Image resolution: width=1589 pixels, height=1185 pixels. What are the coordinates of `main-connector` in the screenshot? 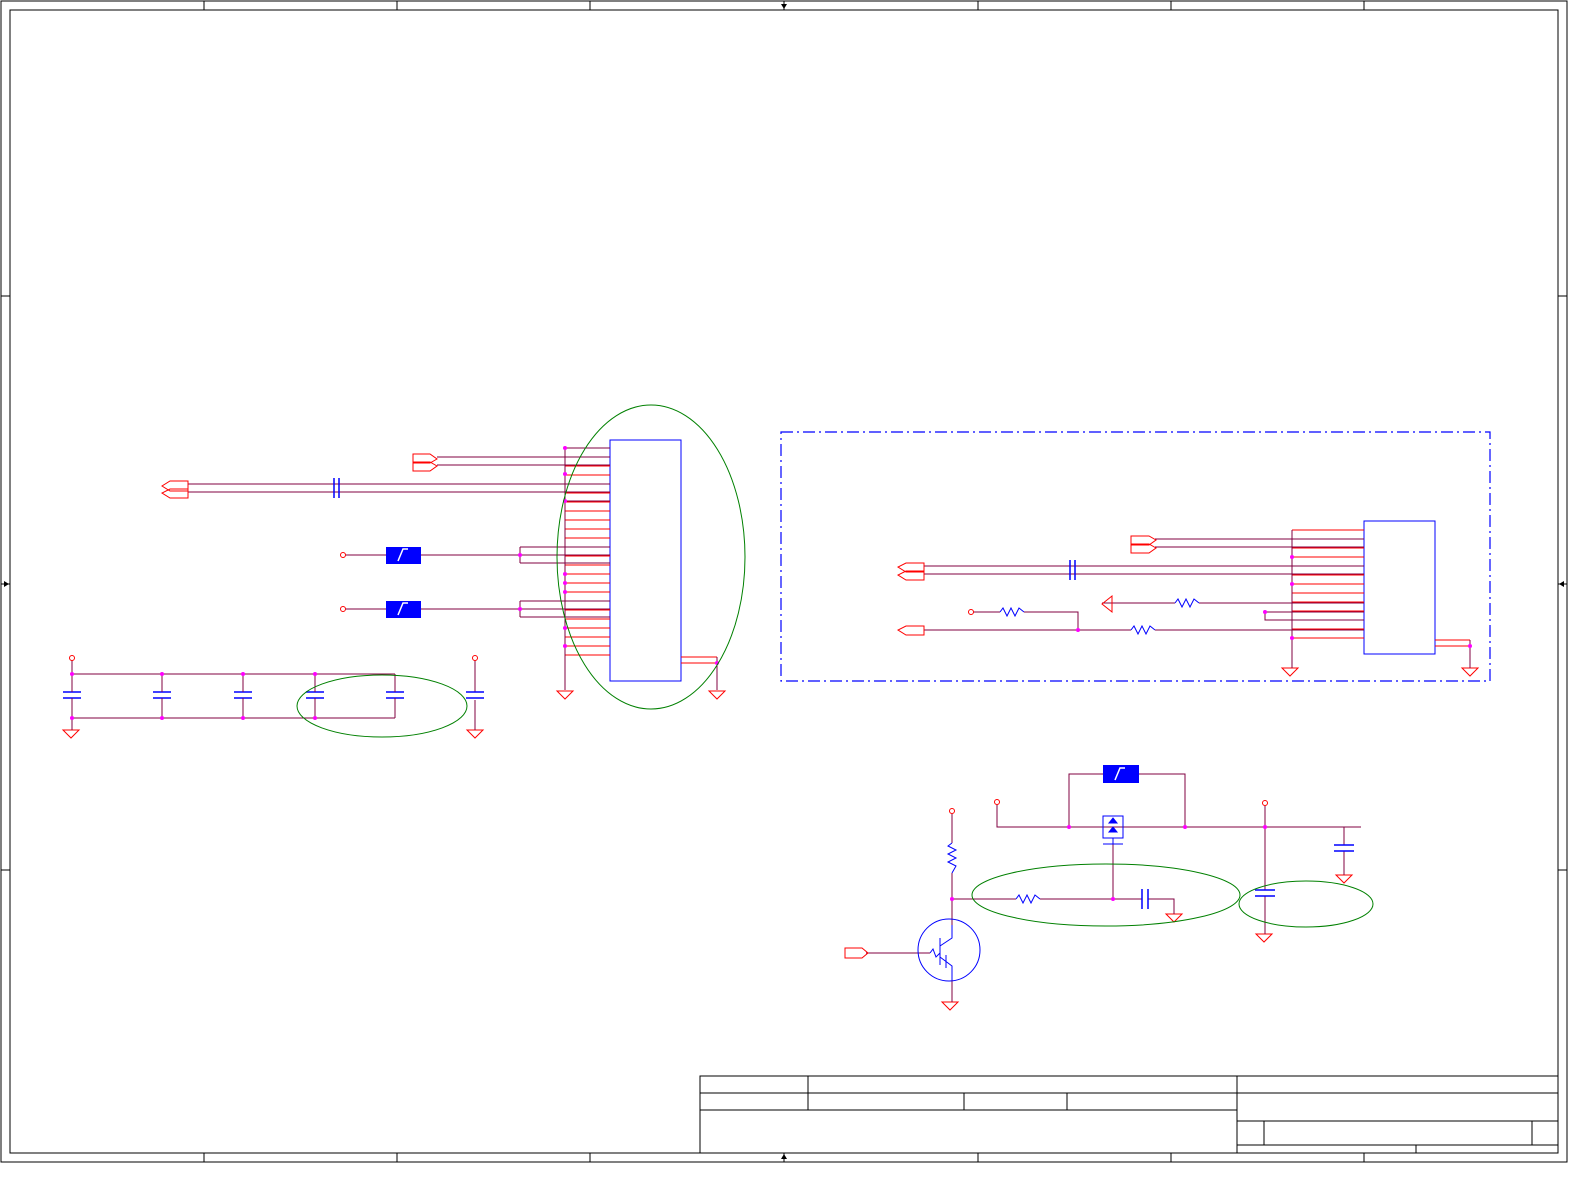 It's located at (641, 564).